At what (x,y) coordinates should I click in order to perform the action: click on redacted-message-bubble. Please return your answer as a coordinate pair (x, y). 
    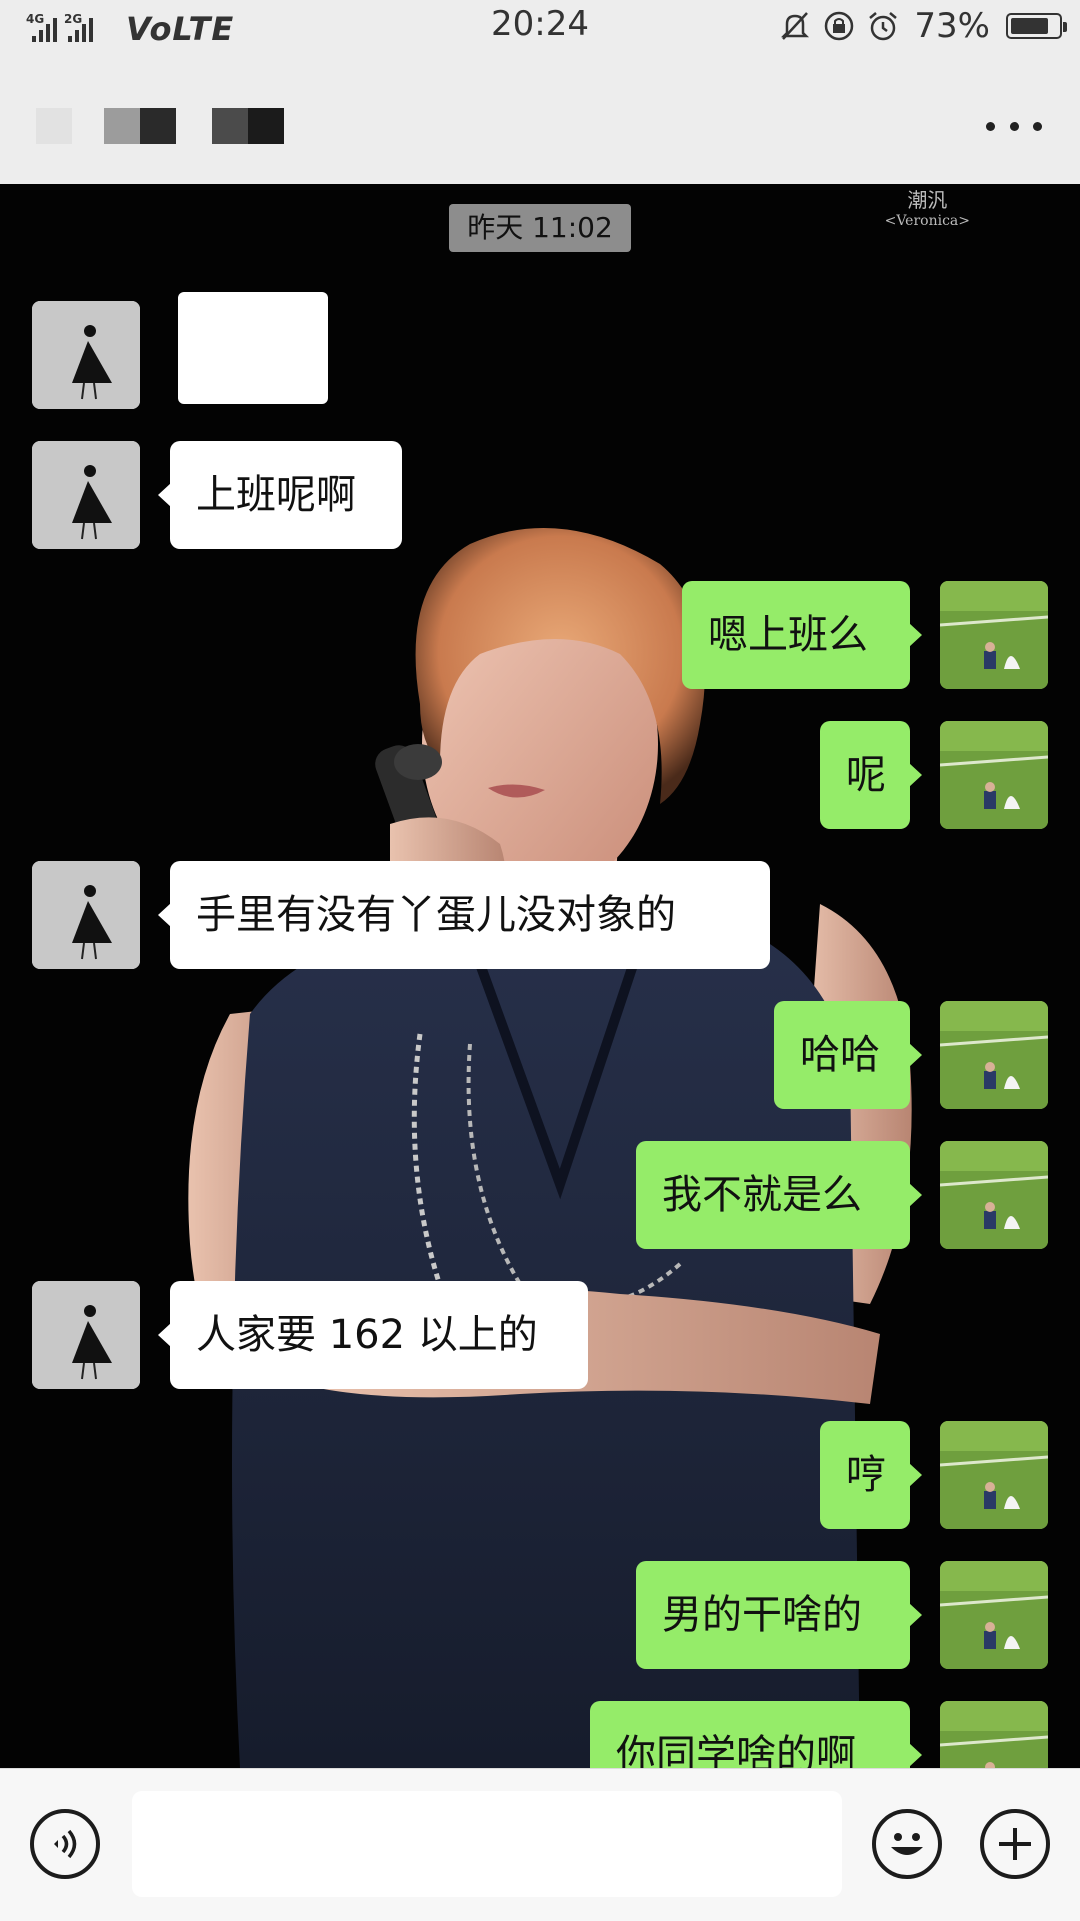
    Looking at the image, I should click on (253, 348).